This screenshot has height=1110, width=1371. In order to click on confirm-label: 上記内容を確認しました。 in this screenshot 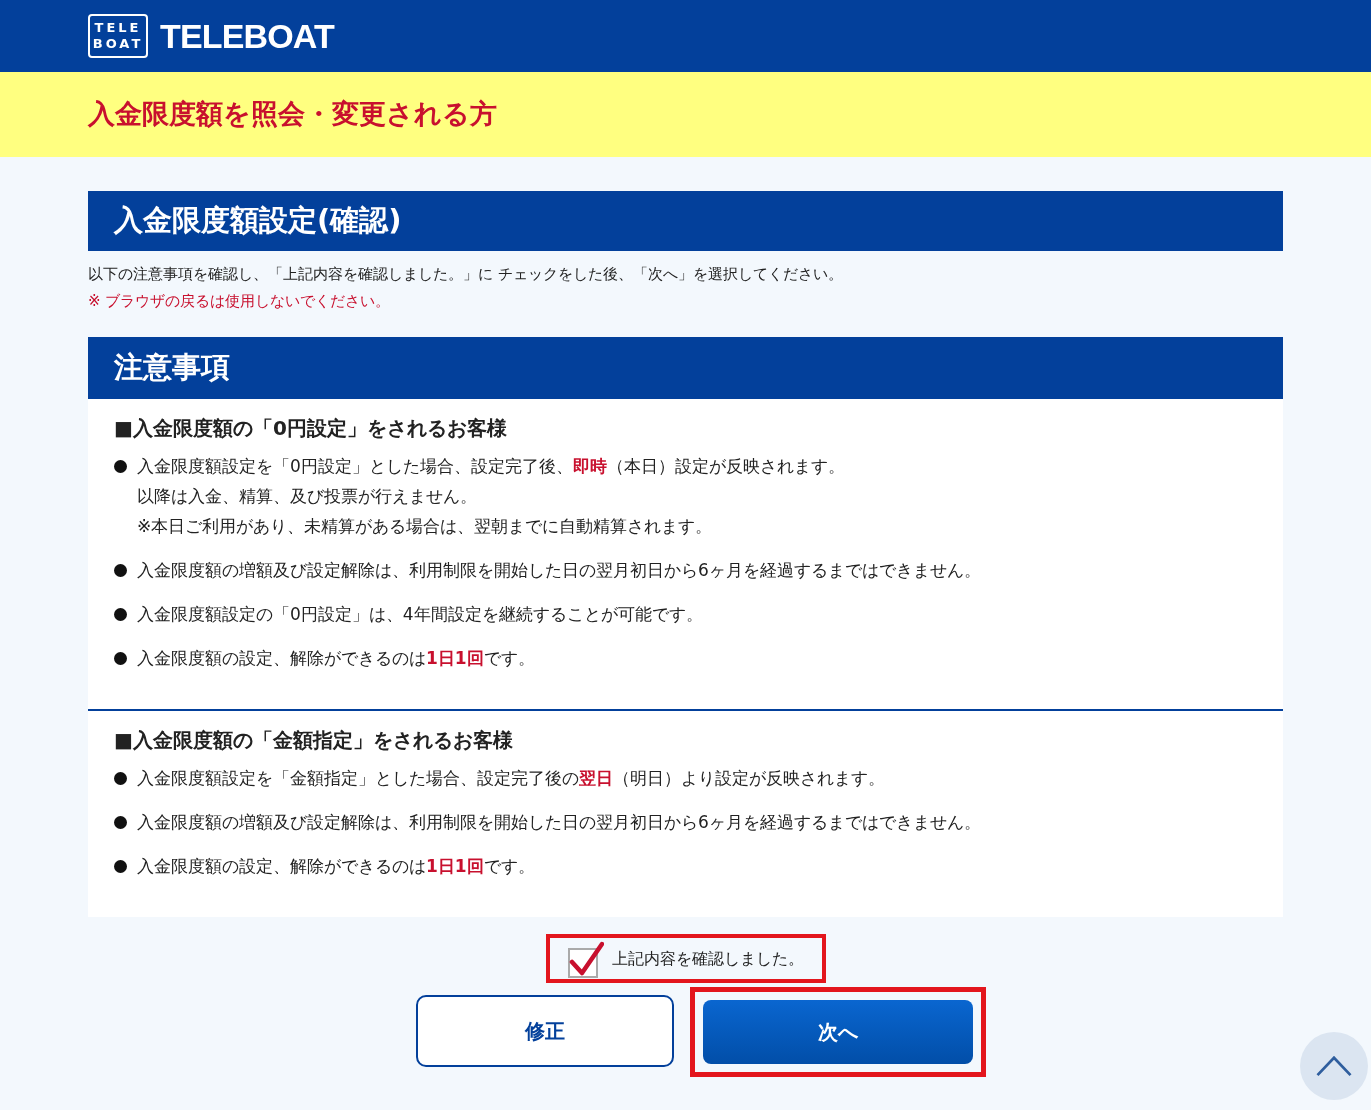, I will do `click(707, 958)`.